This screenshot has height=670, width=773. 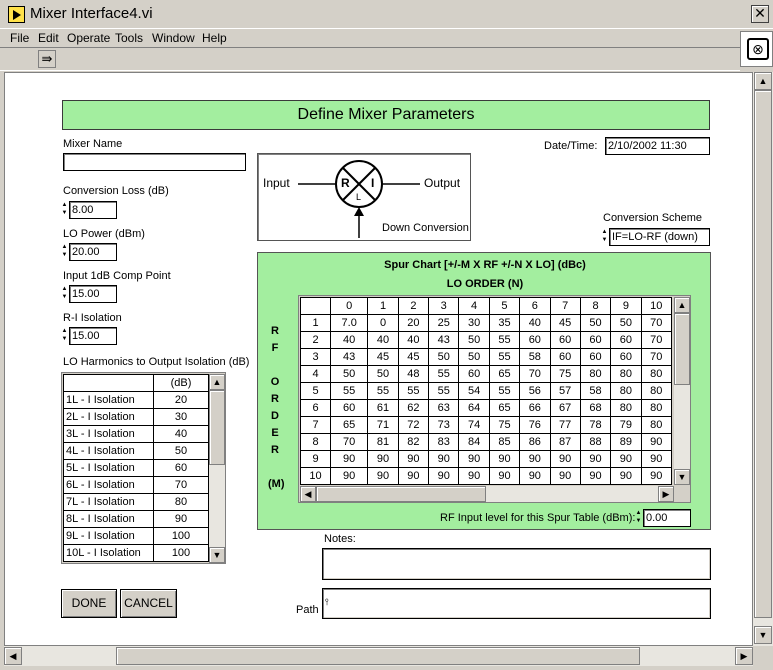 I want to click on menu-help: Help, so click(x=214, y=38).